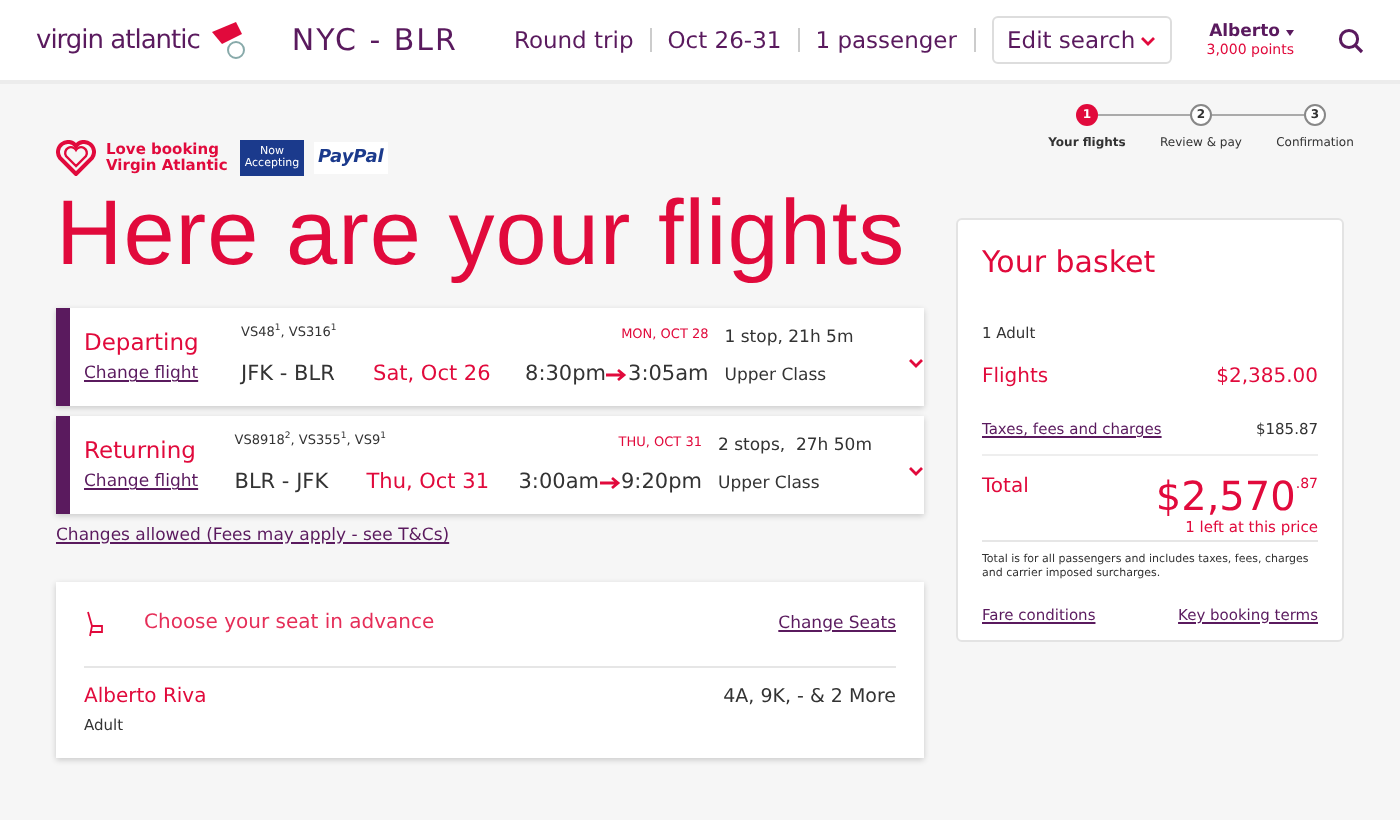 This screenshot has height=820, width=1400. Describe the element at coordinates (282, 482) in the screenshot. I see `route: BLR - JFK` at that location.